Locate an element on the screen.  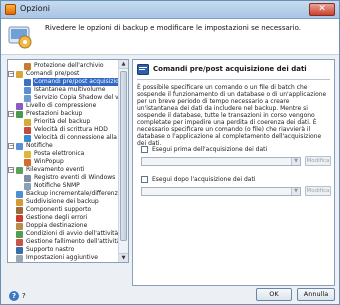
tree-item: Posta elettronica is located at coordinates (54, 154).